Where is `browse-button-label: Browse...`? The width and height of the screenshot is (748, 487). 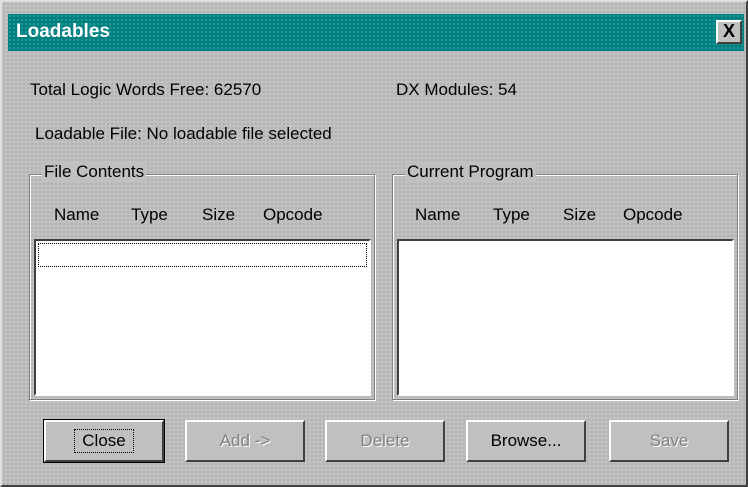
browse-button-label: Browse... is located at coordinates (526, 440).